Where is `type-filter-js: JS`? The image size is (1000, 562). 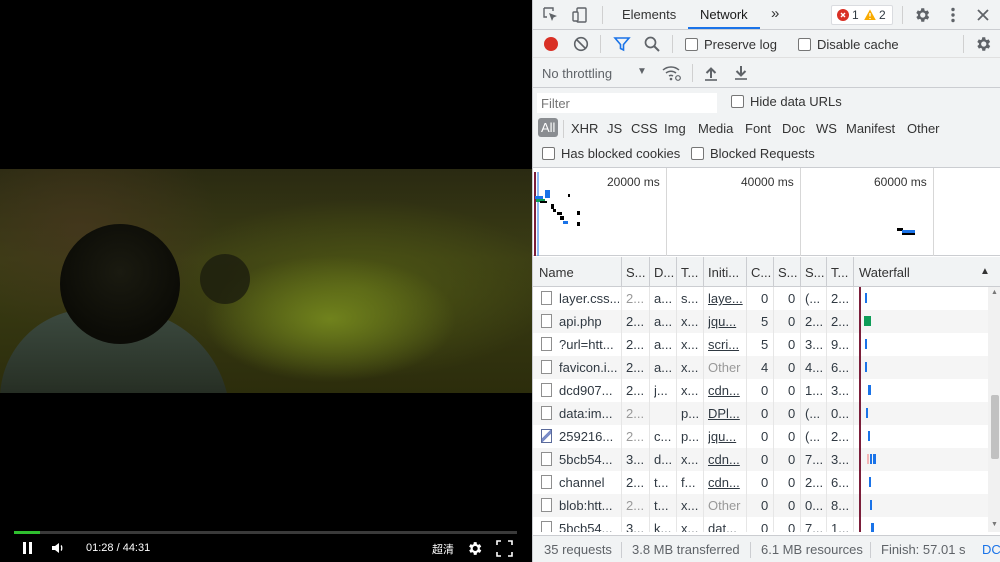
type-filter-js: JS is located at coordinates (614, 128).